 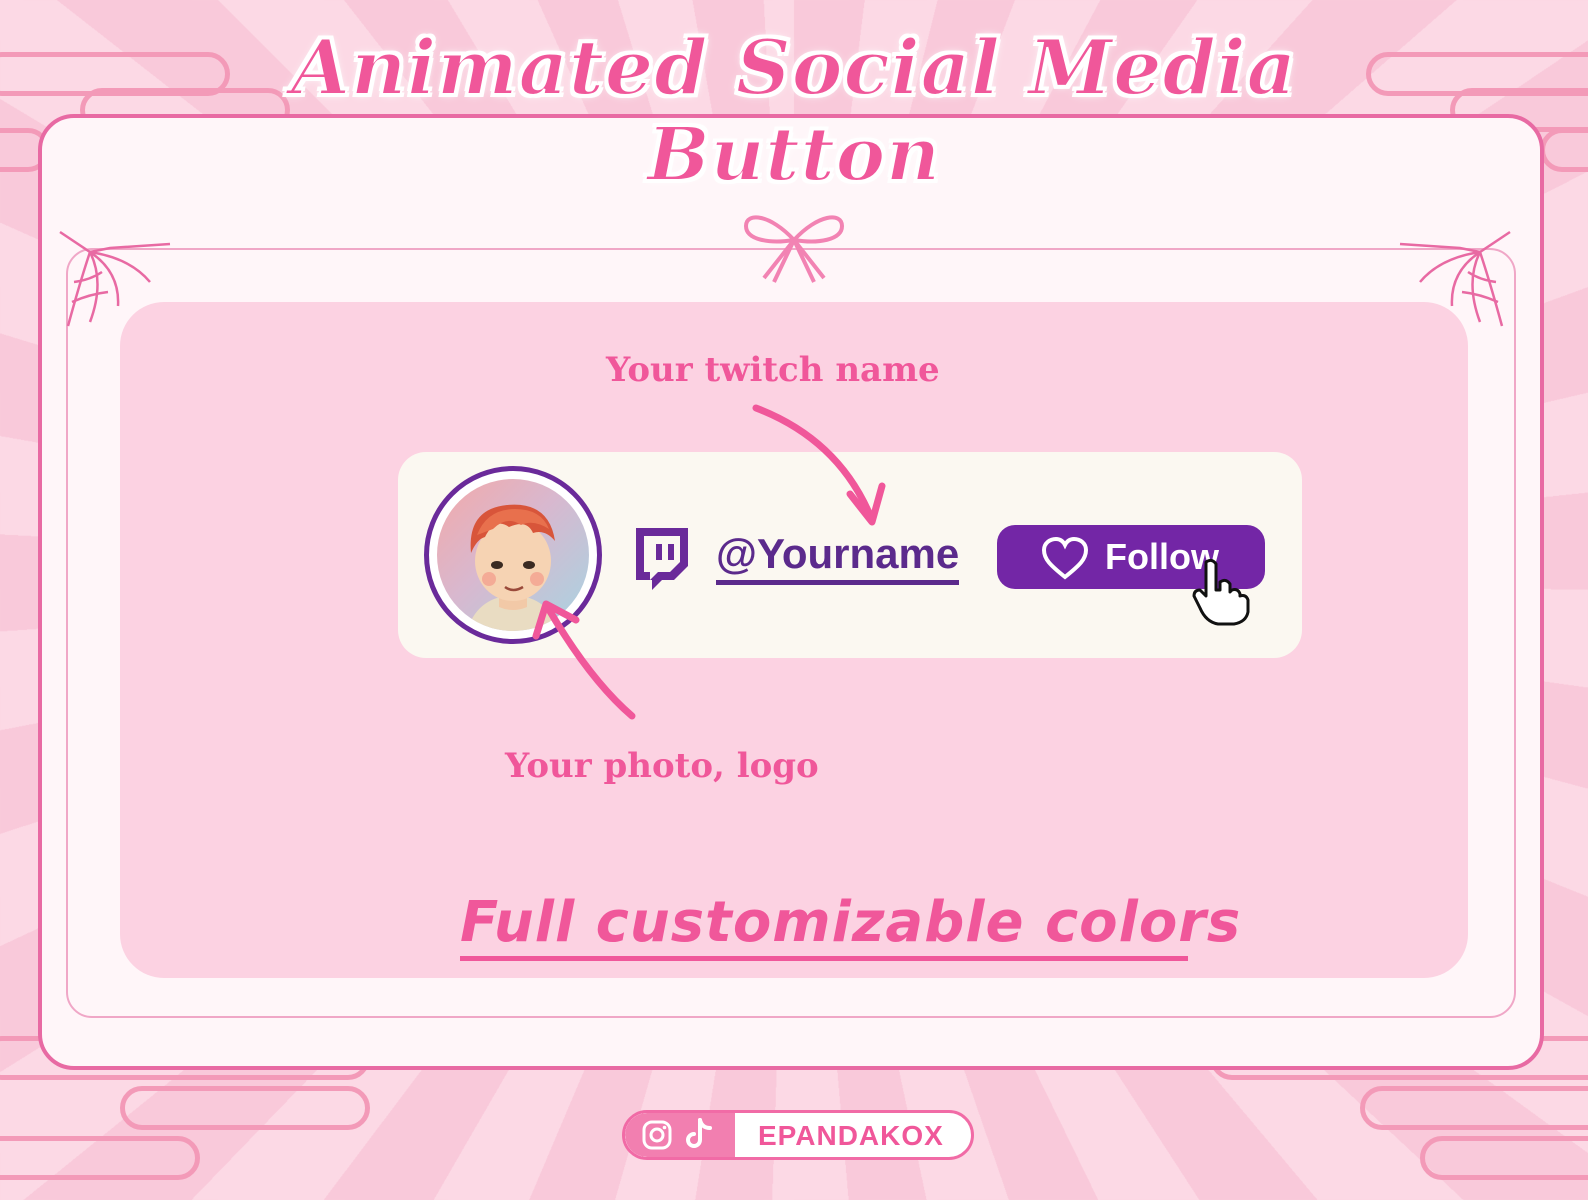 What do you see at coordinates (793, 67) in the screenshot?
I see `page-title: Animated Social Media` at bounding box center [793, 67].